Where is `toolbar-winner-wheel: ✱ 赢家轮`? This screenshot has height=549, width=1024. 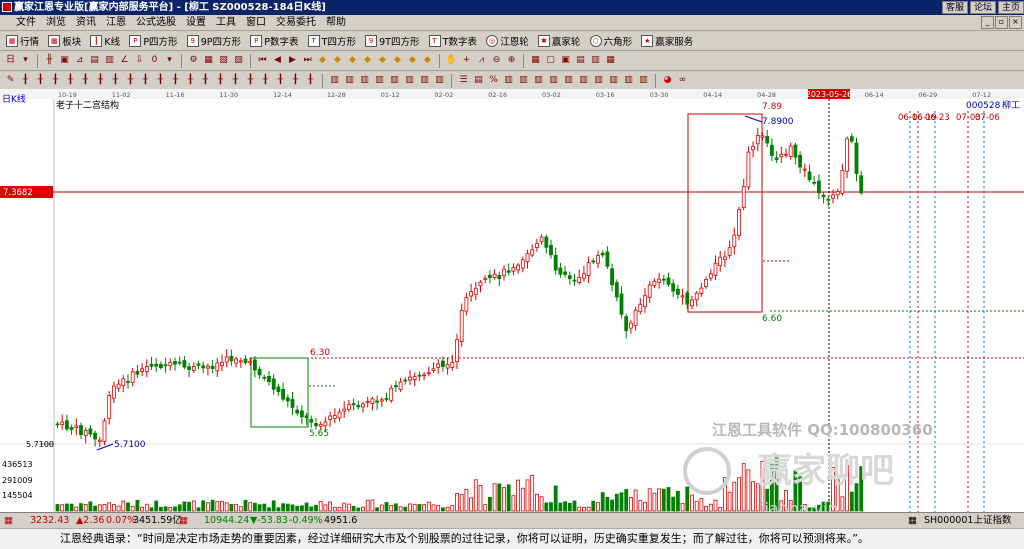
toolbar-winner-wheel: ✱ 赢家轮 is located at coordinates (558, 40).